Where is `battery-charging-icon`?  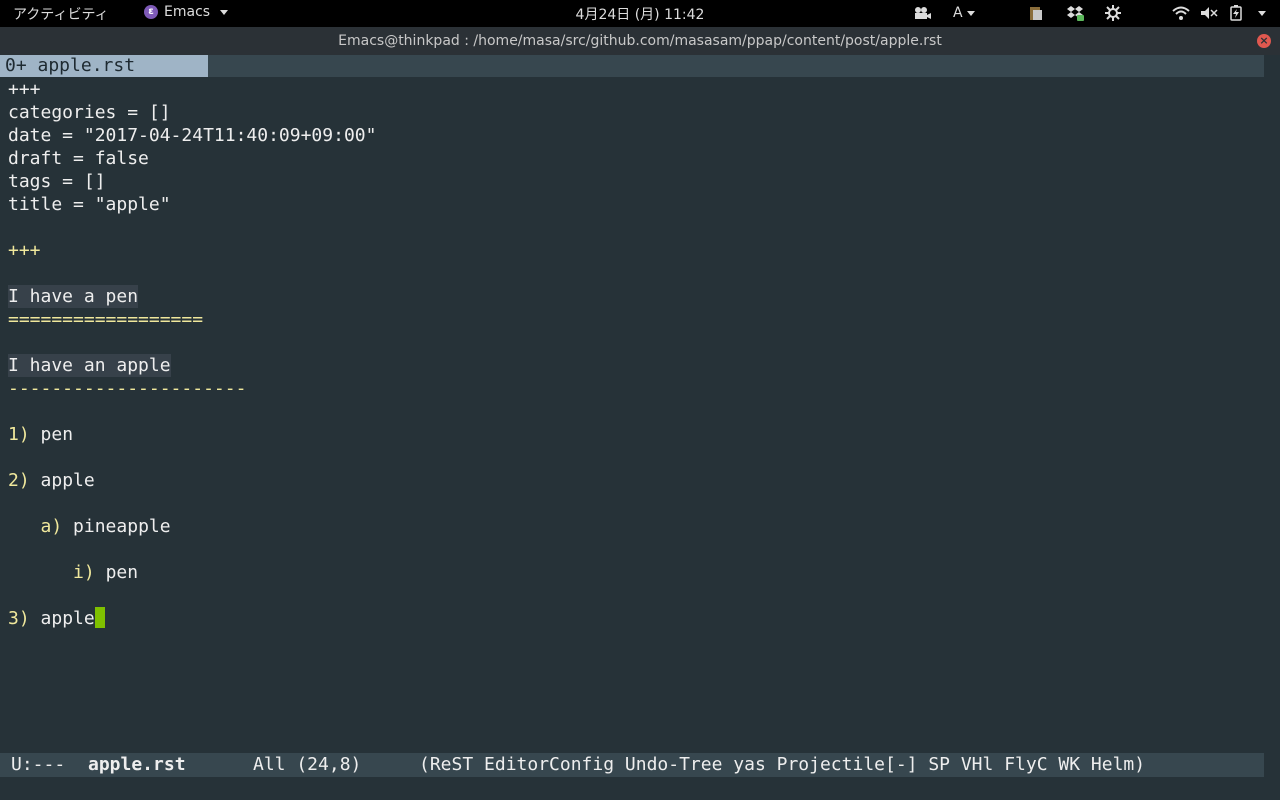 battery-charging-icon is located at coordinates (1236, 13).